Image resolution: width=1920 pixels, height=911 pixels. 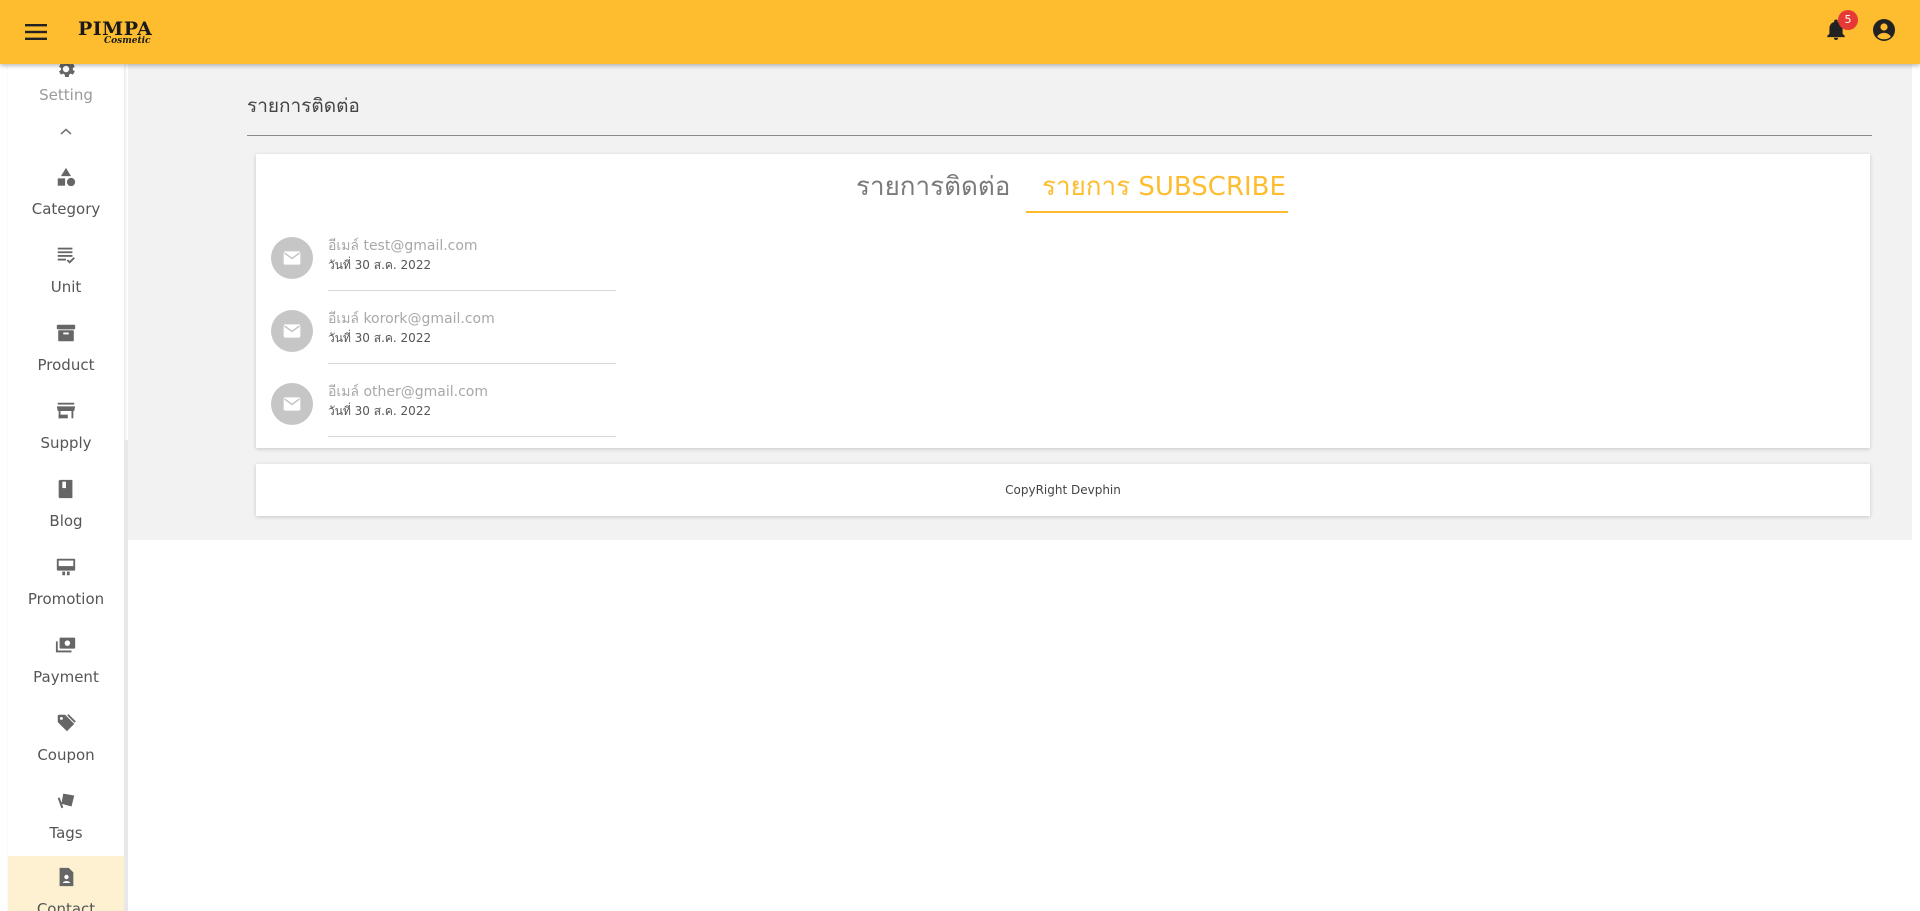 What do you see at coordinates (66, 333) in the screenshot?
I see `archive-box-icon` at bounding box center [66, 333].